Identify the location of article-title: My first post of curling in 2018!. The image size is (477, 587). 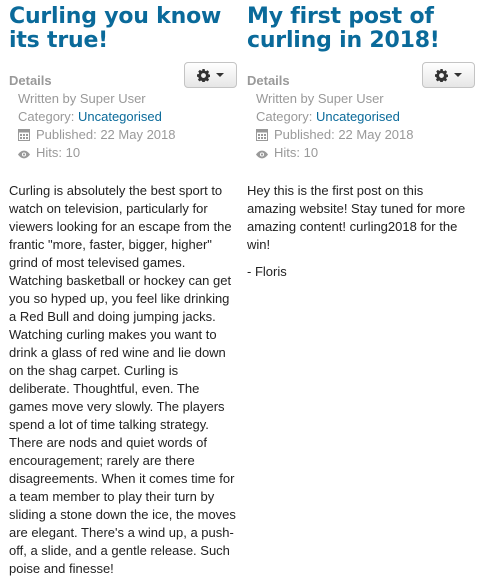
(361, 26).